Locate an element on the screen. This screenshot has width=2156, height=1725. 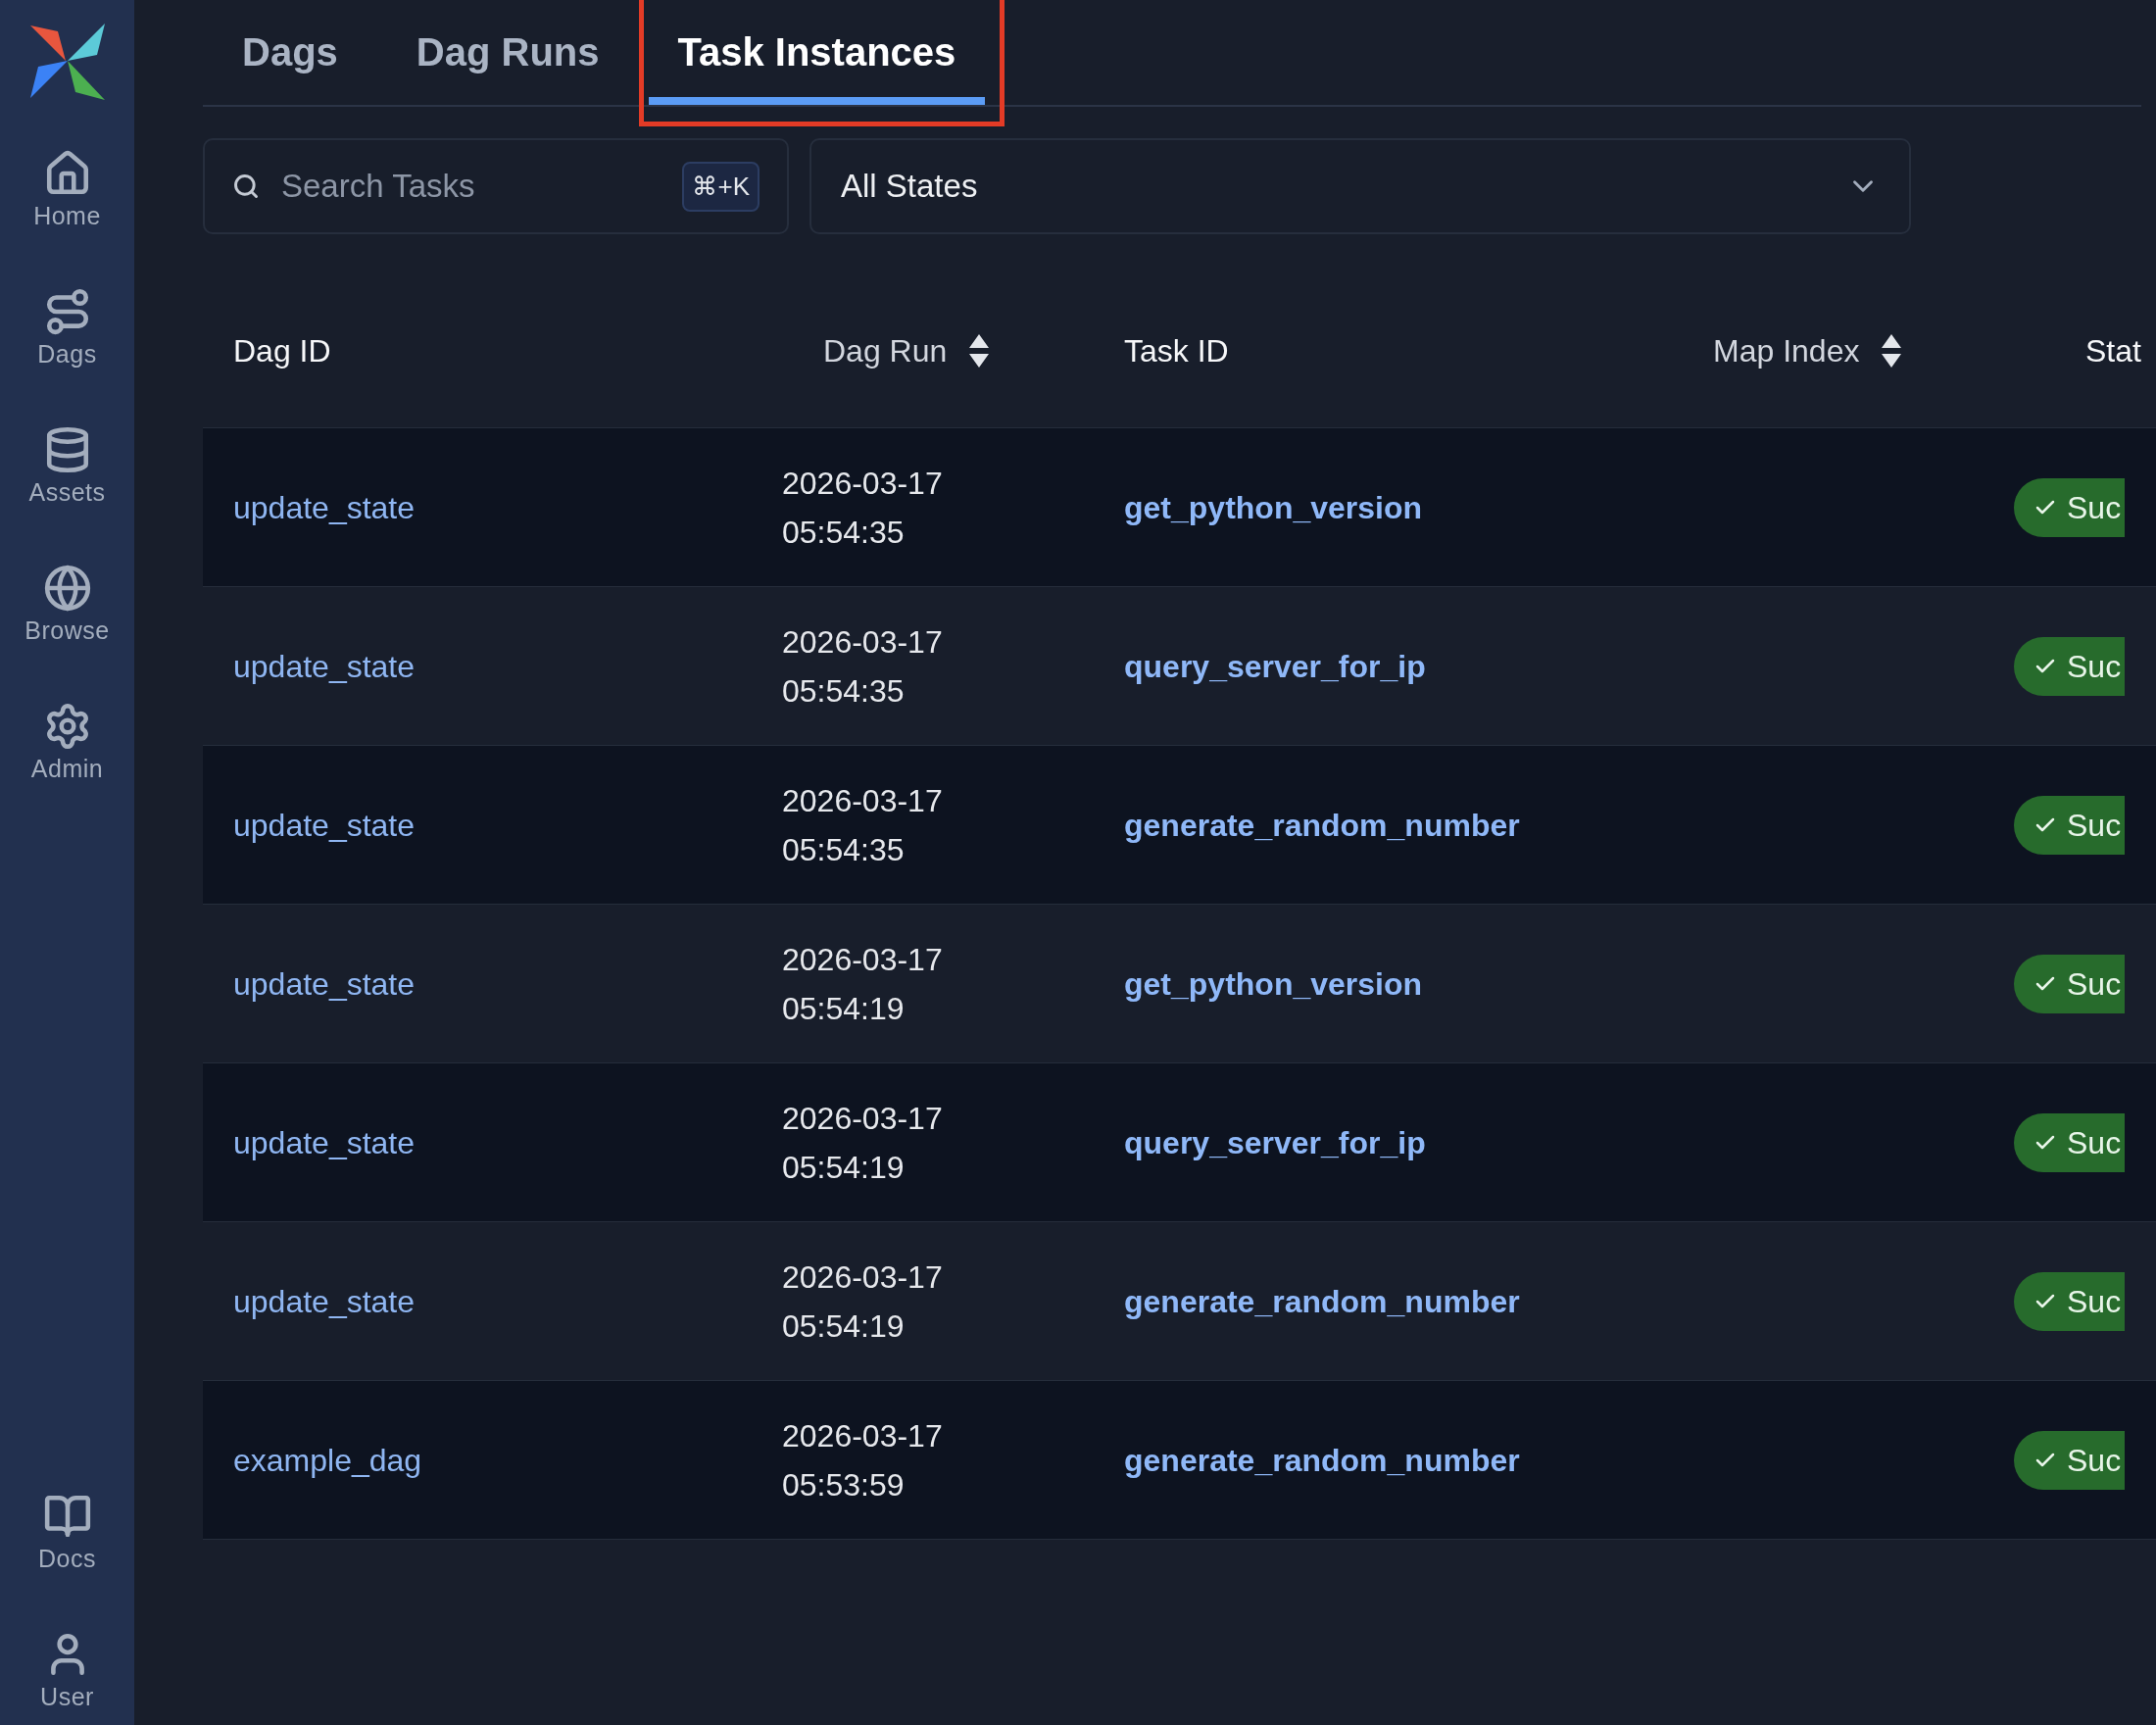
dag-id-link: example_dag is located at coordinates (327, 1460).